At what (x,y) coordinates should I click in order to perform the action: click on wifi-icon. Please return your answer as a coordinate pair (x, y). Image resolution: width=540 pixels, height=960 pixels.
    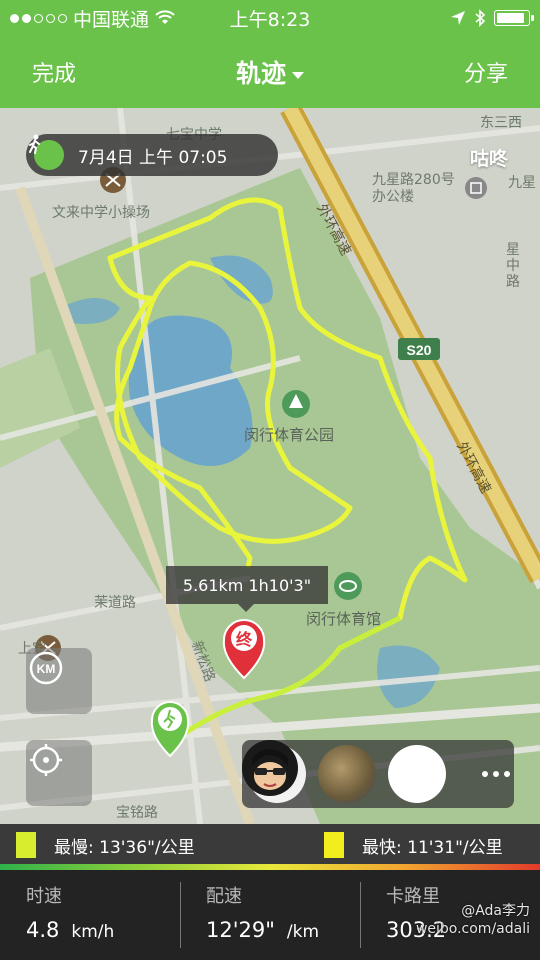
    Looking at the image, I should click on (165, 17).